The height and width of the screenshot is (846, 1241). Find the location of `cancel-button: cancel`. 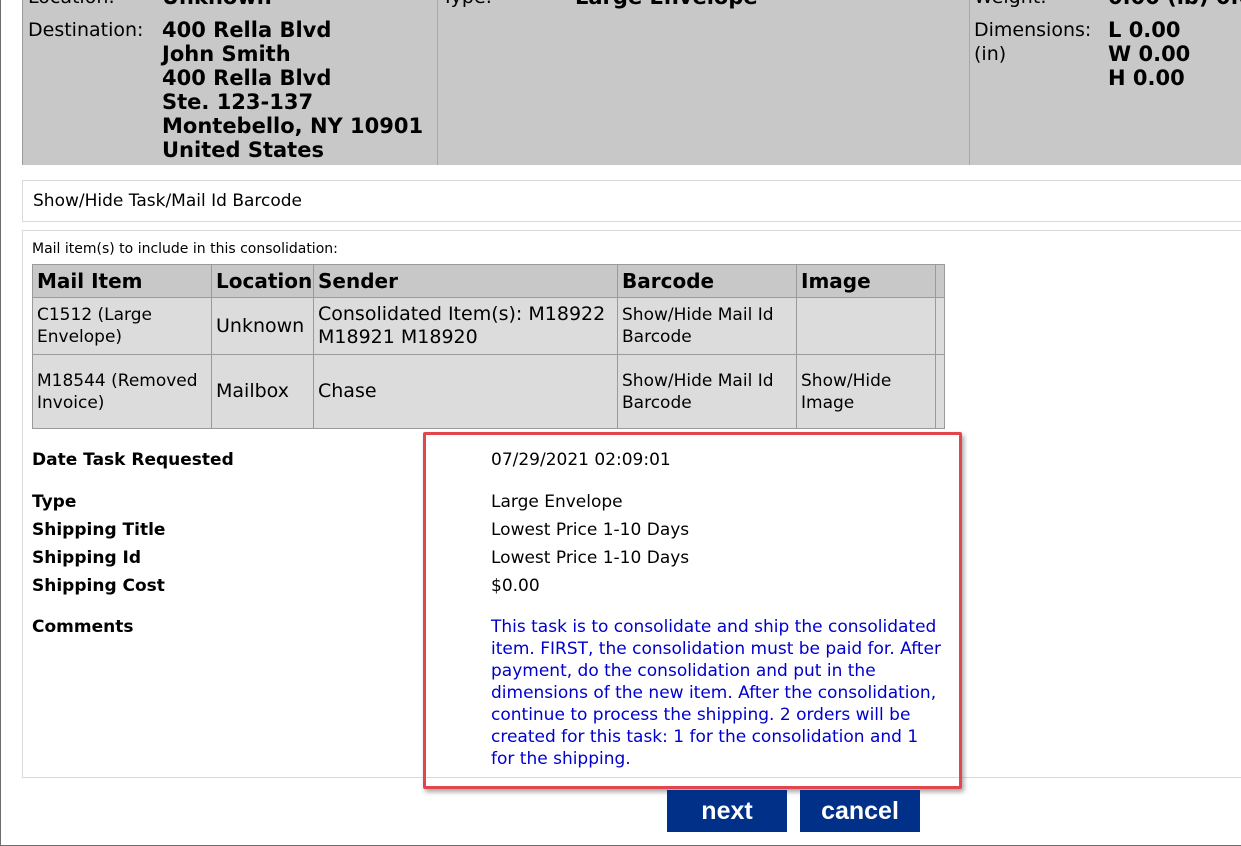

cancel-button: cancel is located at coordinates (860, 811).